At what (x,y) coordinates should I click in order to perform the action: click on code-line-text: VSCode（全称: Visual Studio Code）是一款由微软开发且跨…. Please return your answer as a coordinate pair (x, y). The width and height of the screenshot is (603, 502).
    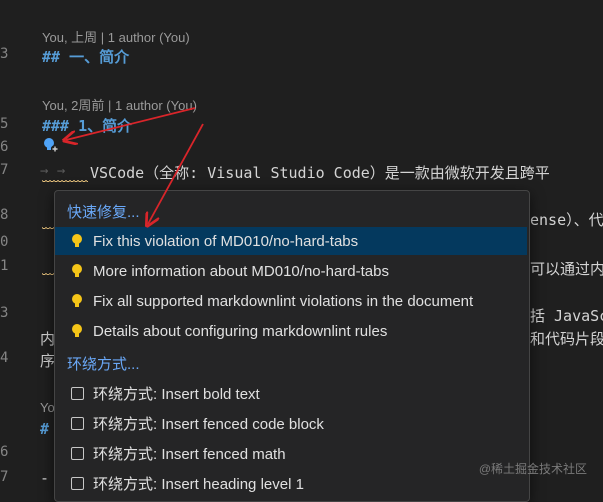
    Looking at the image, I should click on (320, 173).